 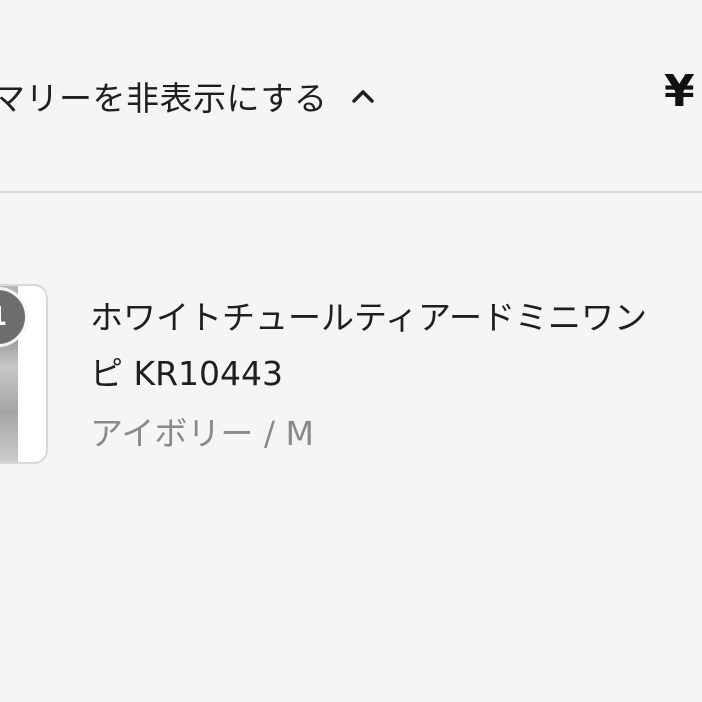 What do you see at coordinates (24, 374) in the screenshot?
I see `product-thumbnail-wrap: 1` at bounding box center [24, 374].